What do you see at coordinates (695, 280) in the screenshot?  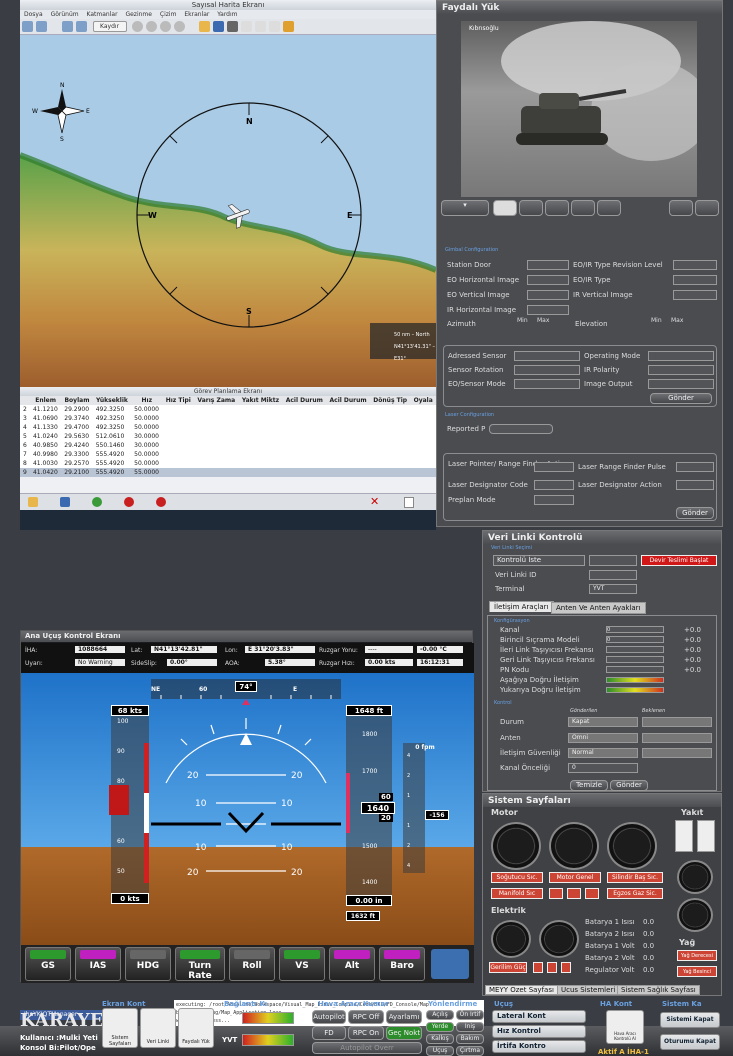 I see `eo-ir-type-field` at bounding box center [695, 280].